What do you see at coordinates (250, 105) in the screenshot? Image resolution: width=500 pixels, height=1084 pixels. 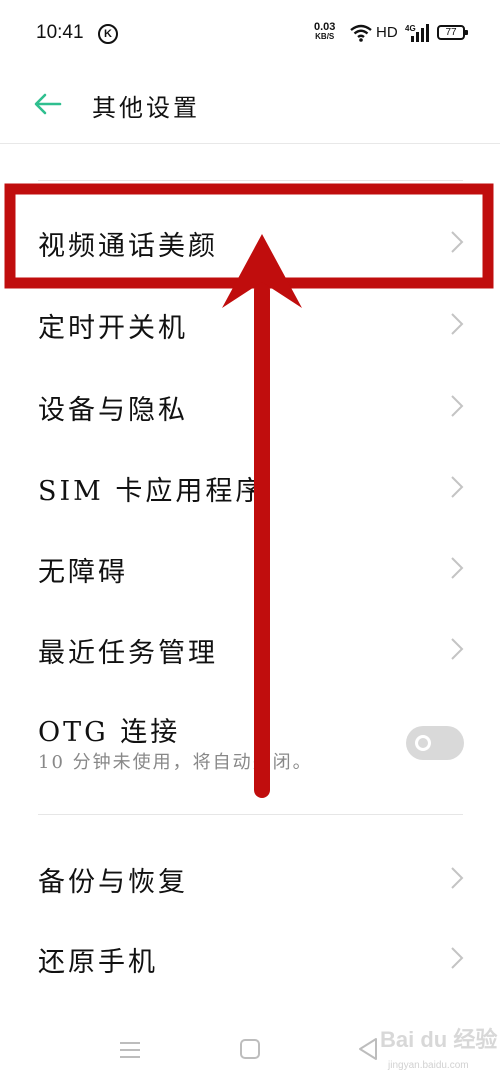 I see `header: 其他设置` at bounding box center [250, 105].